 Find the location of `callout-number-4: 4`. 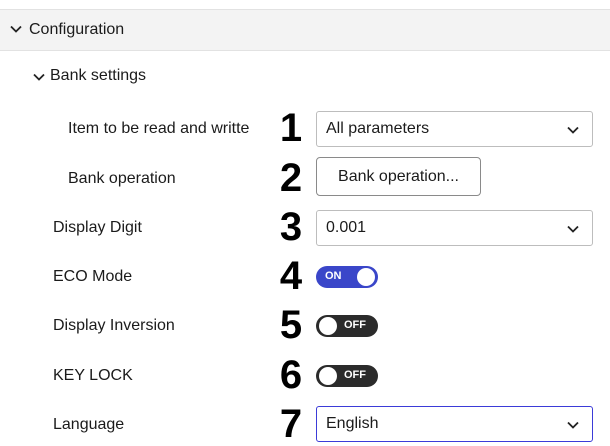

callout-number-4: 4 is located at coordinates (291, 276).